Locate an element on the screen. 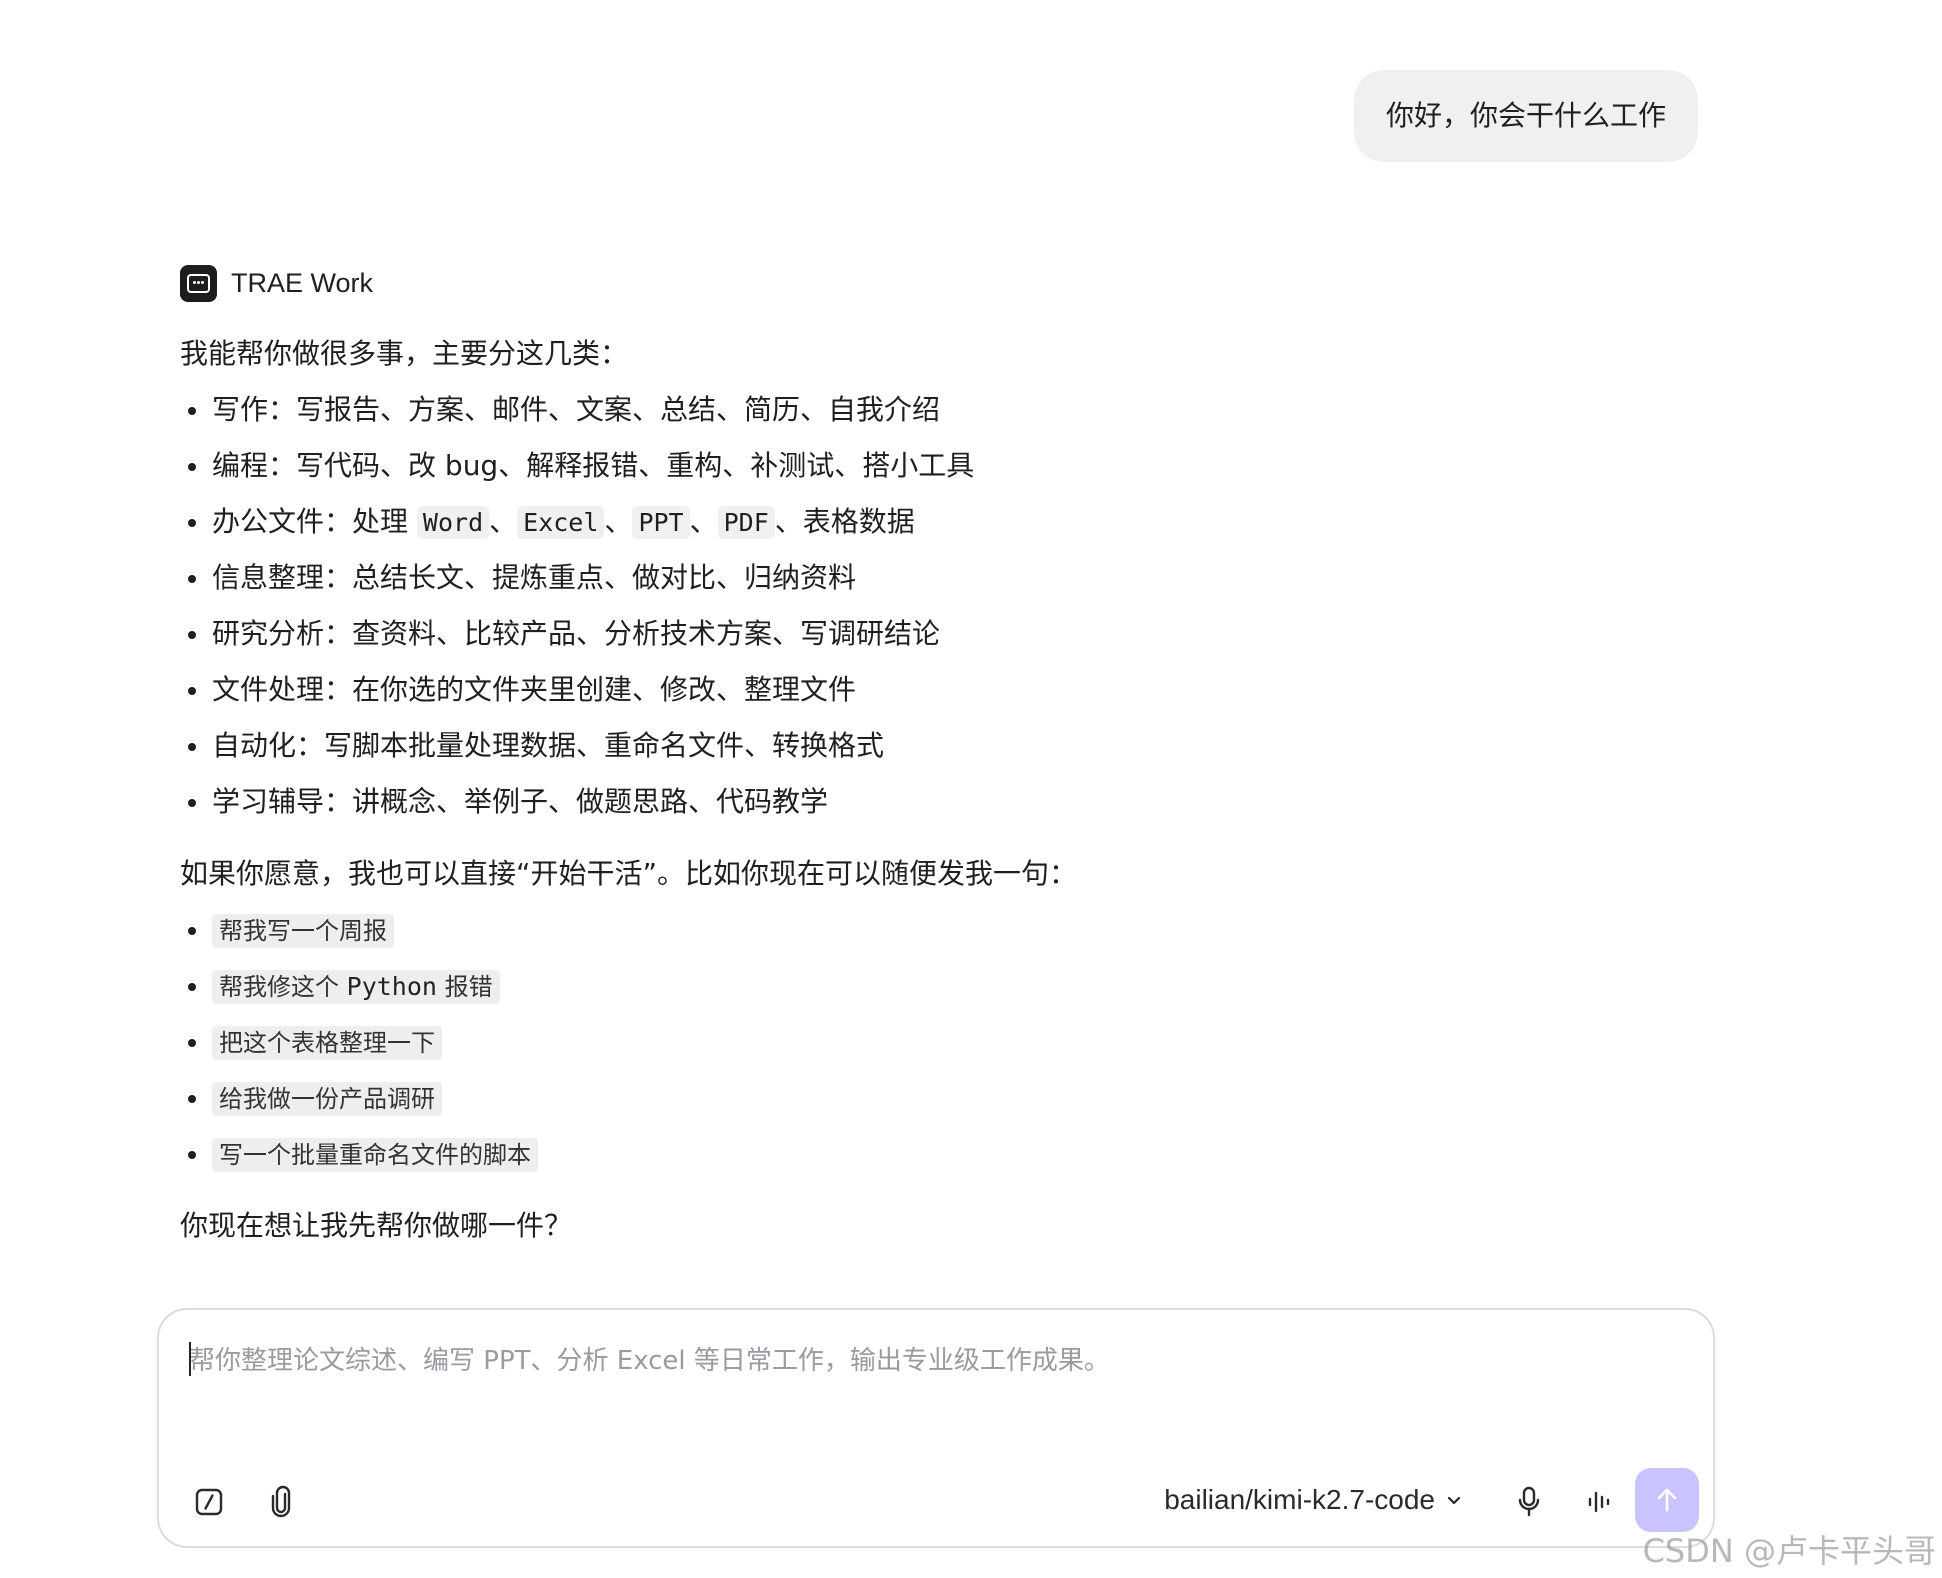  list-item: 办公文件：处理 Word、 Excel、 PPT、 PDF 、表格数据 is located at coordinates (930, 530).